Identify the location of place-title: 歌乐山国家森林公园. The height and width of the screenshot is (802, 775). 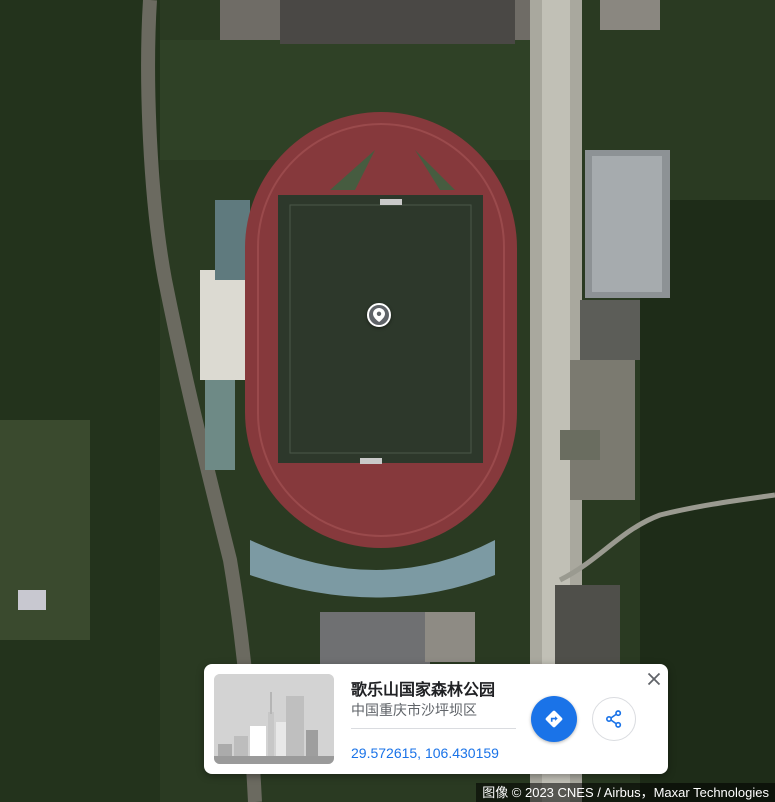
(423, 690).